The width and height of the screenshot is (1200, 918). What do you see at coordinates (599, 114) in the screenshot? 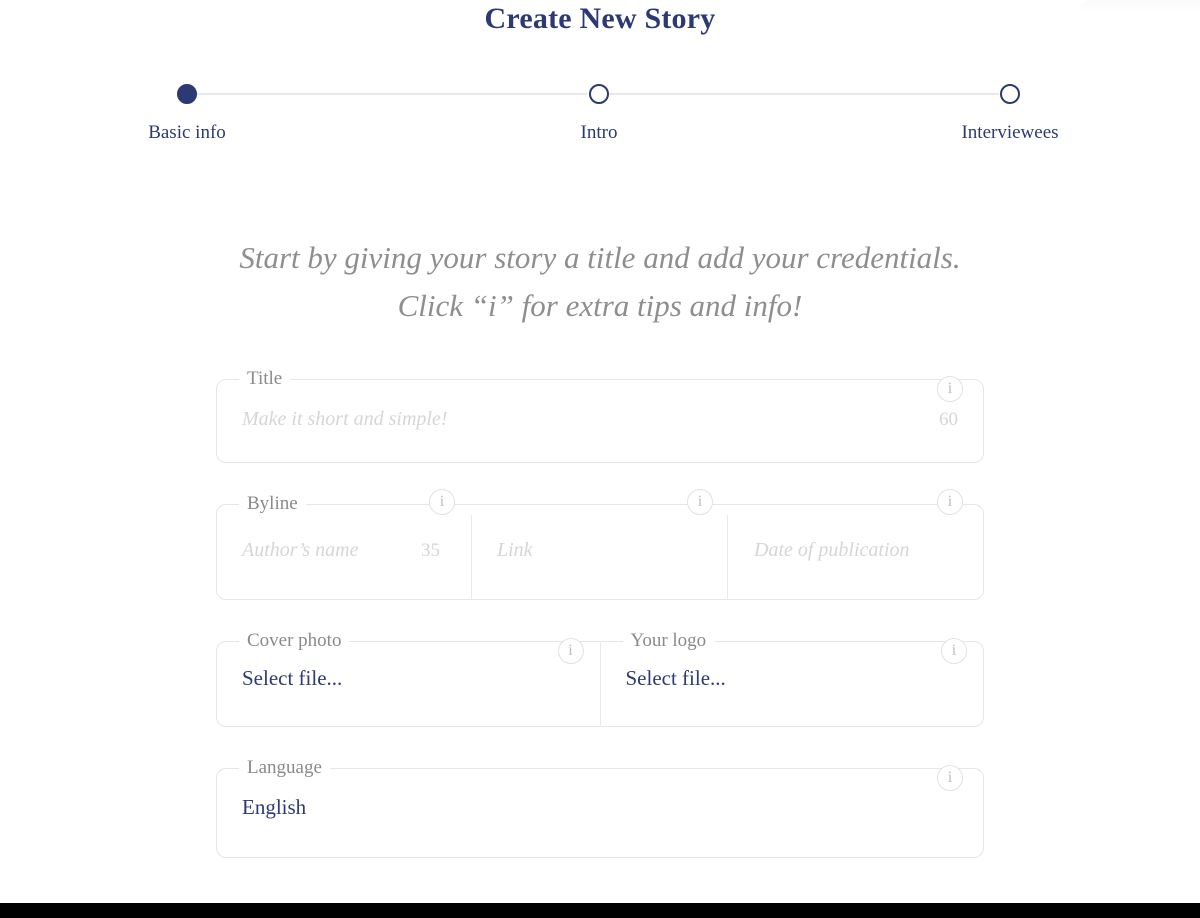
I see `stepper-step-intro: Intro` at bounding box center [599, 114].